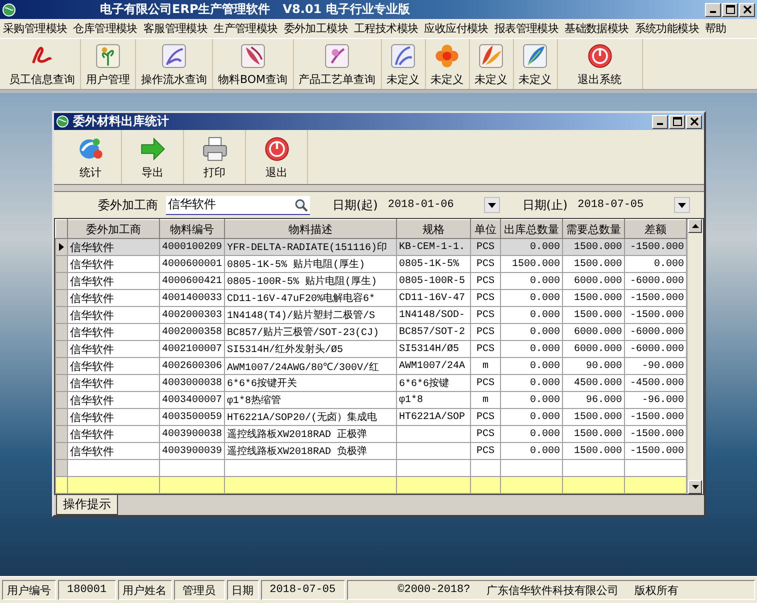 Image resolution: width=757 pixels, height=603 pixels. I want to click on table-row: 信华软件 4000100209 YFR-DELTA-RADIATE(151116)印 KB-CEM-1-1. PCS 0.000 1500.000 -1500.000, so click(371, 247).